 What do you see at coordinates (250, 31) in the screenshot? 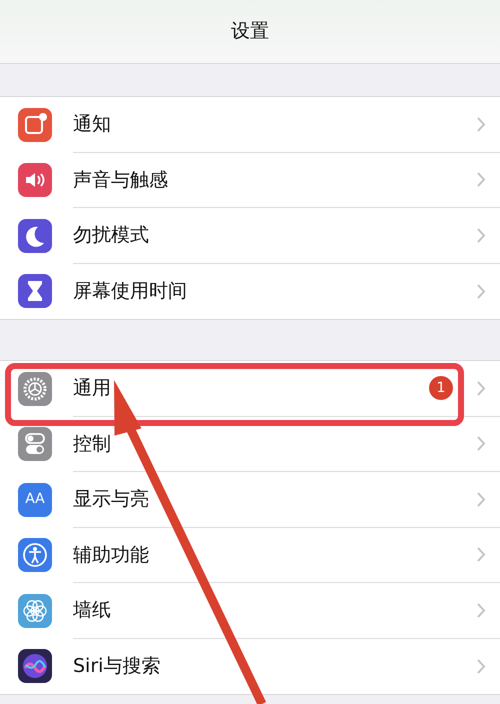
I see `page-title: 设置` at bounding box center [250, 31].